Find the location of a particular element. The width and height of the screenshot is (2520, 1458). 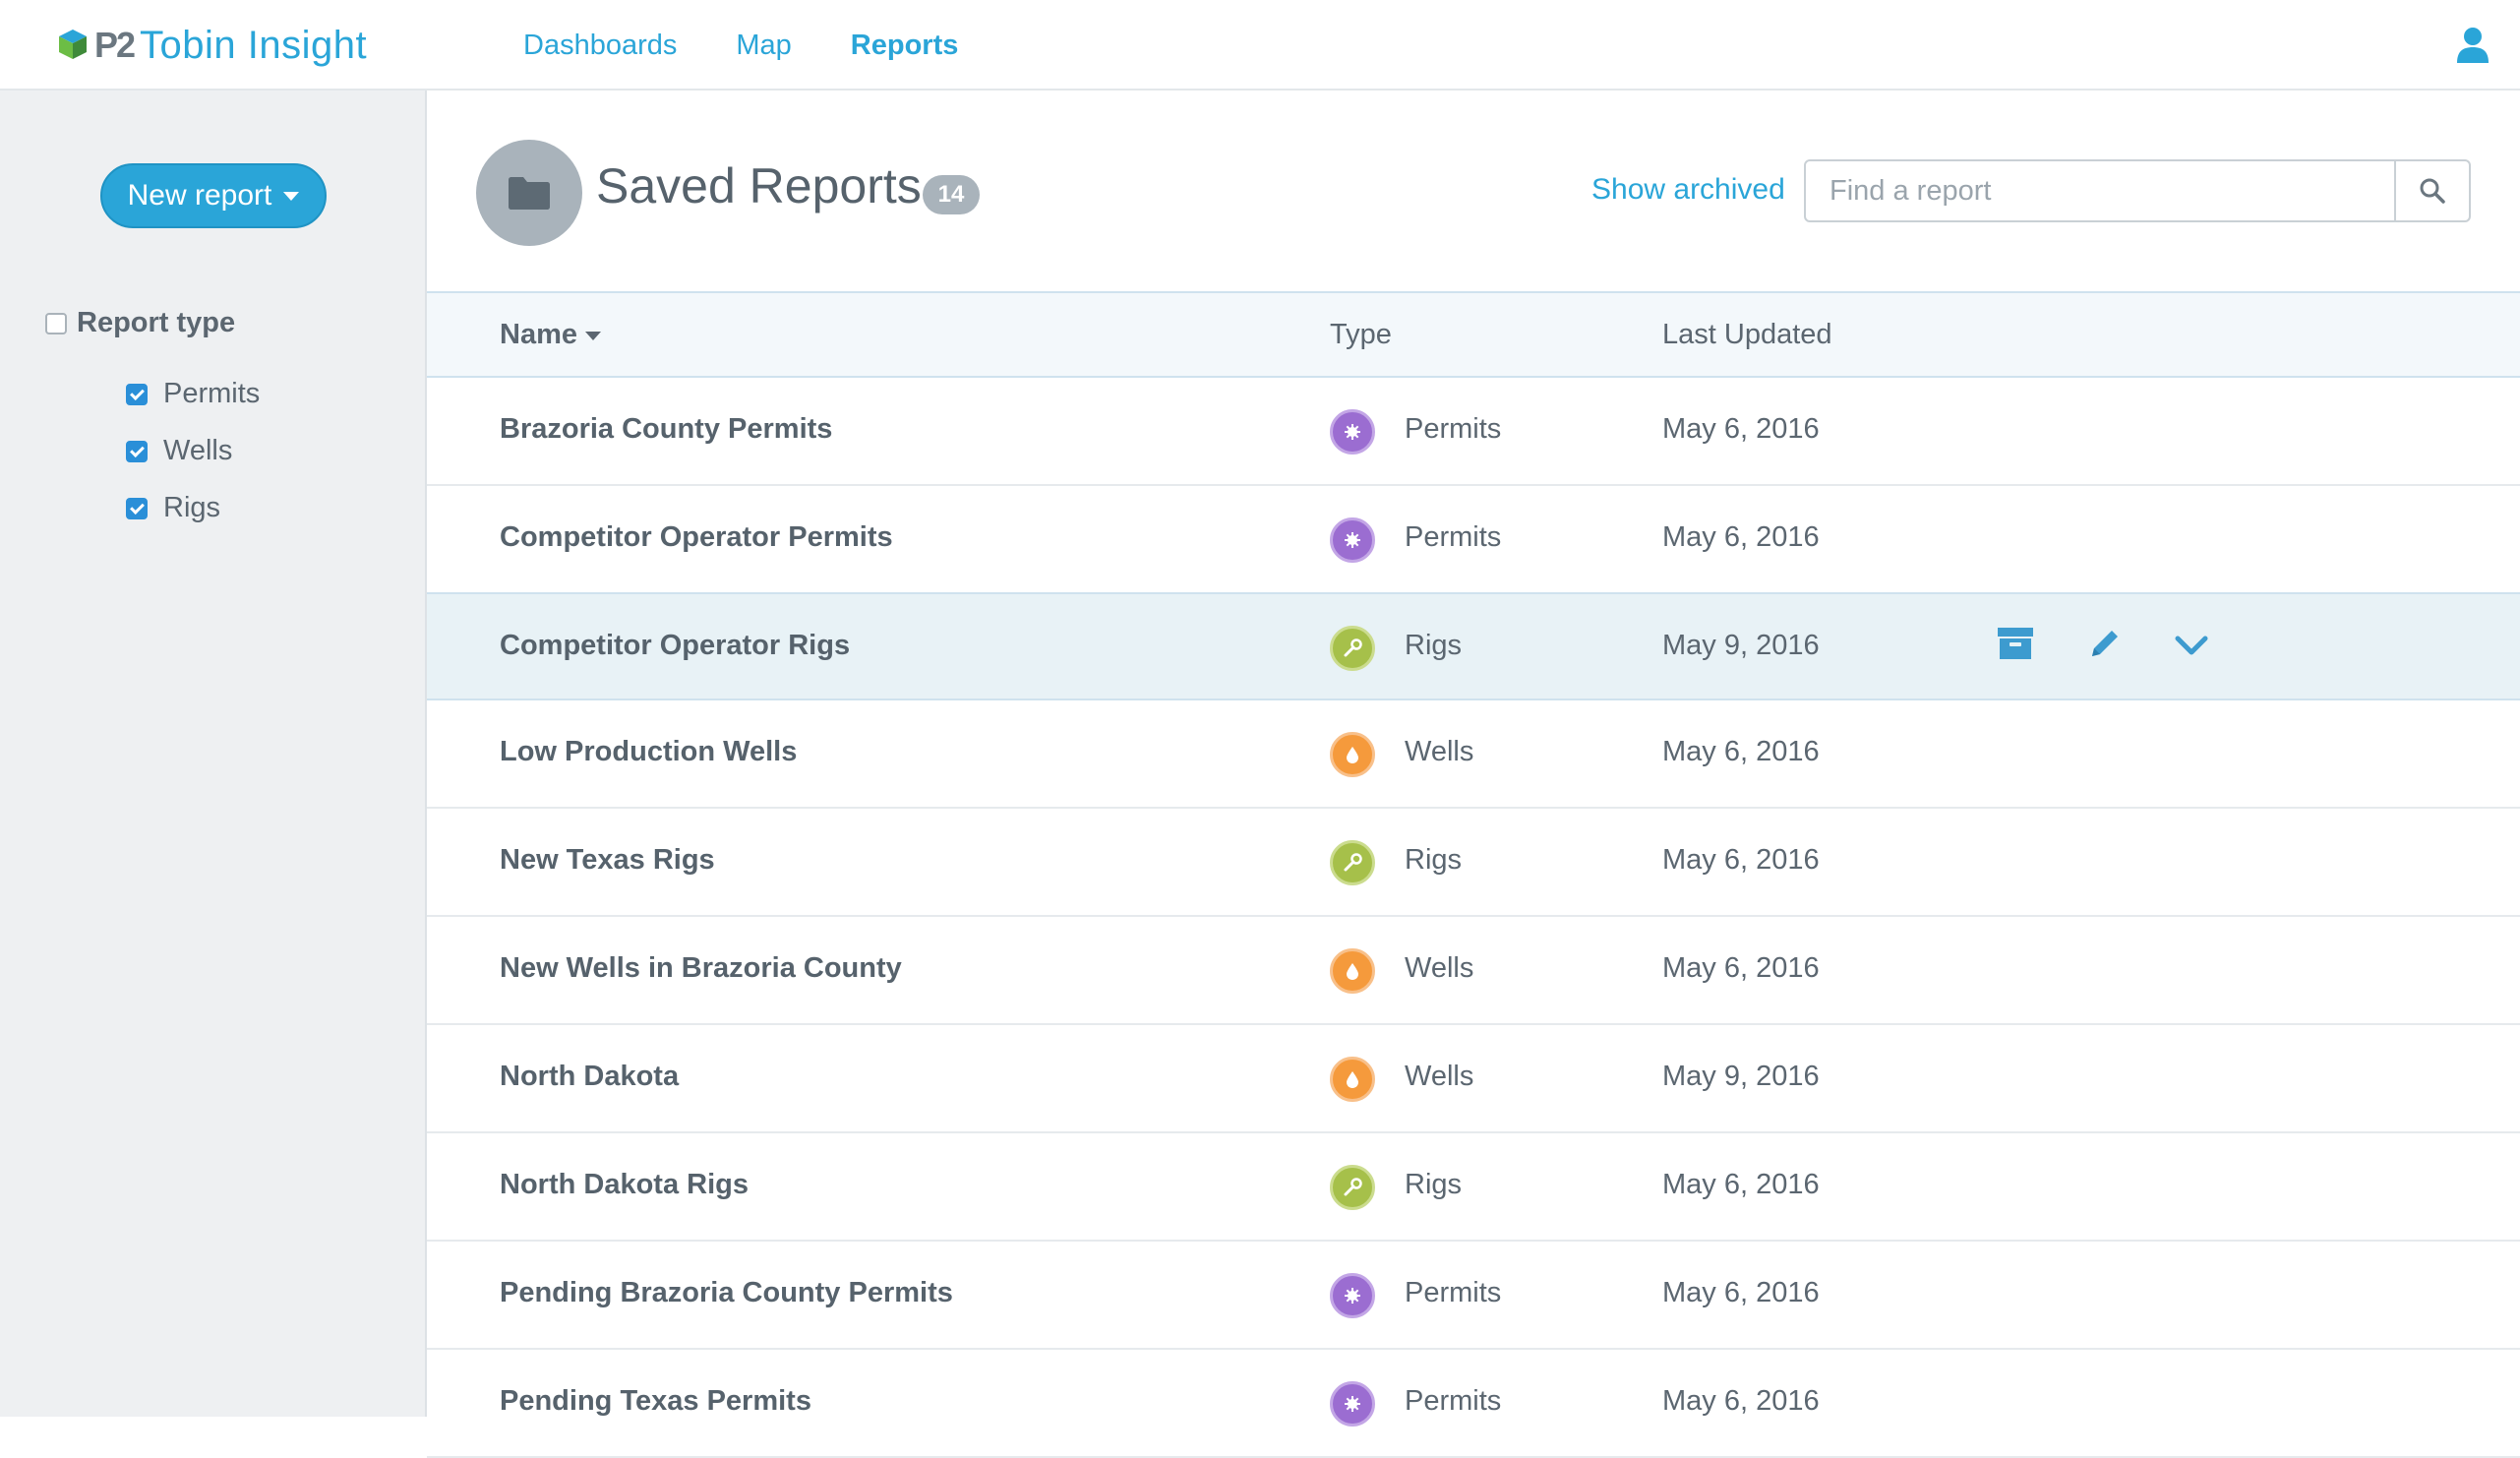

report-name: Brazoria County Permits is located at coordinates (666, 429).